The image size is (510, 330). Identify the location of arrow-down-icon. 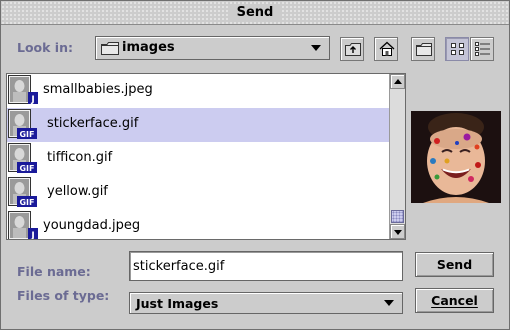
(398, 232).